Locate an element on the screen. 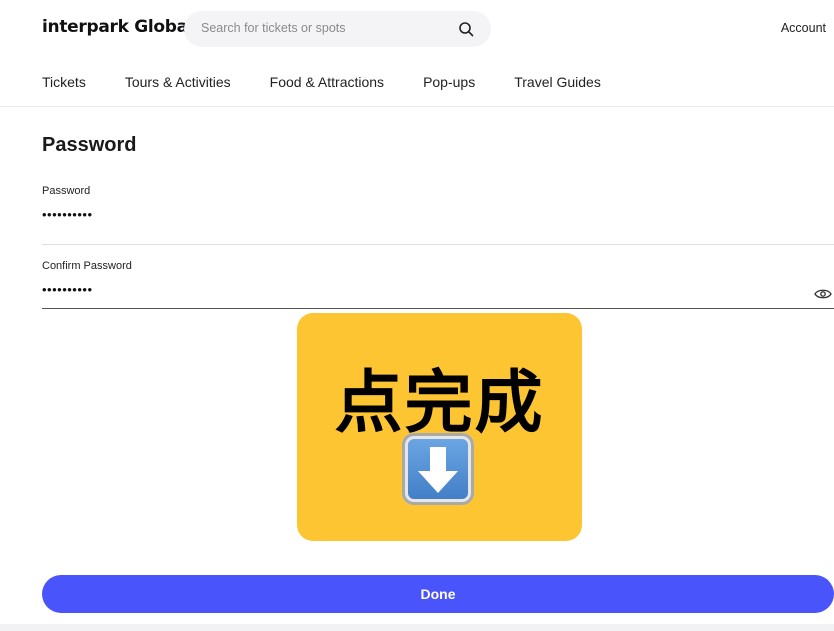 The height and width of the screenshot is (631, 834). confirm-password-underline is located at coordinates (438, 308).